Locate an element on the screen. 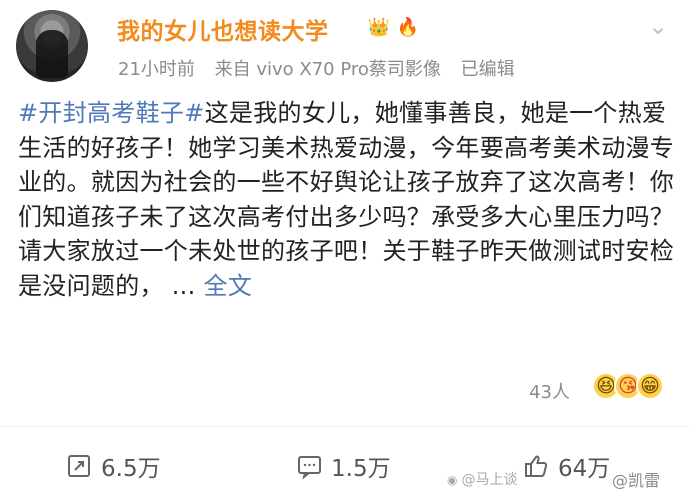  watermark-left: ◉ @马上谈 is located at coordinates (482, 480).